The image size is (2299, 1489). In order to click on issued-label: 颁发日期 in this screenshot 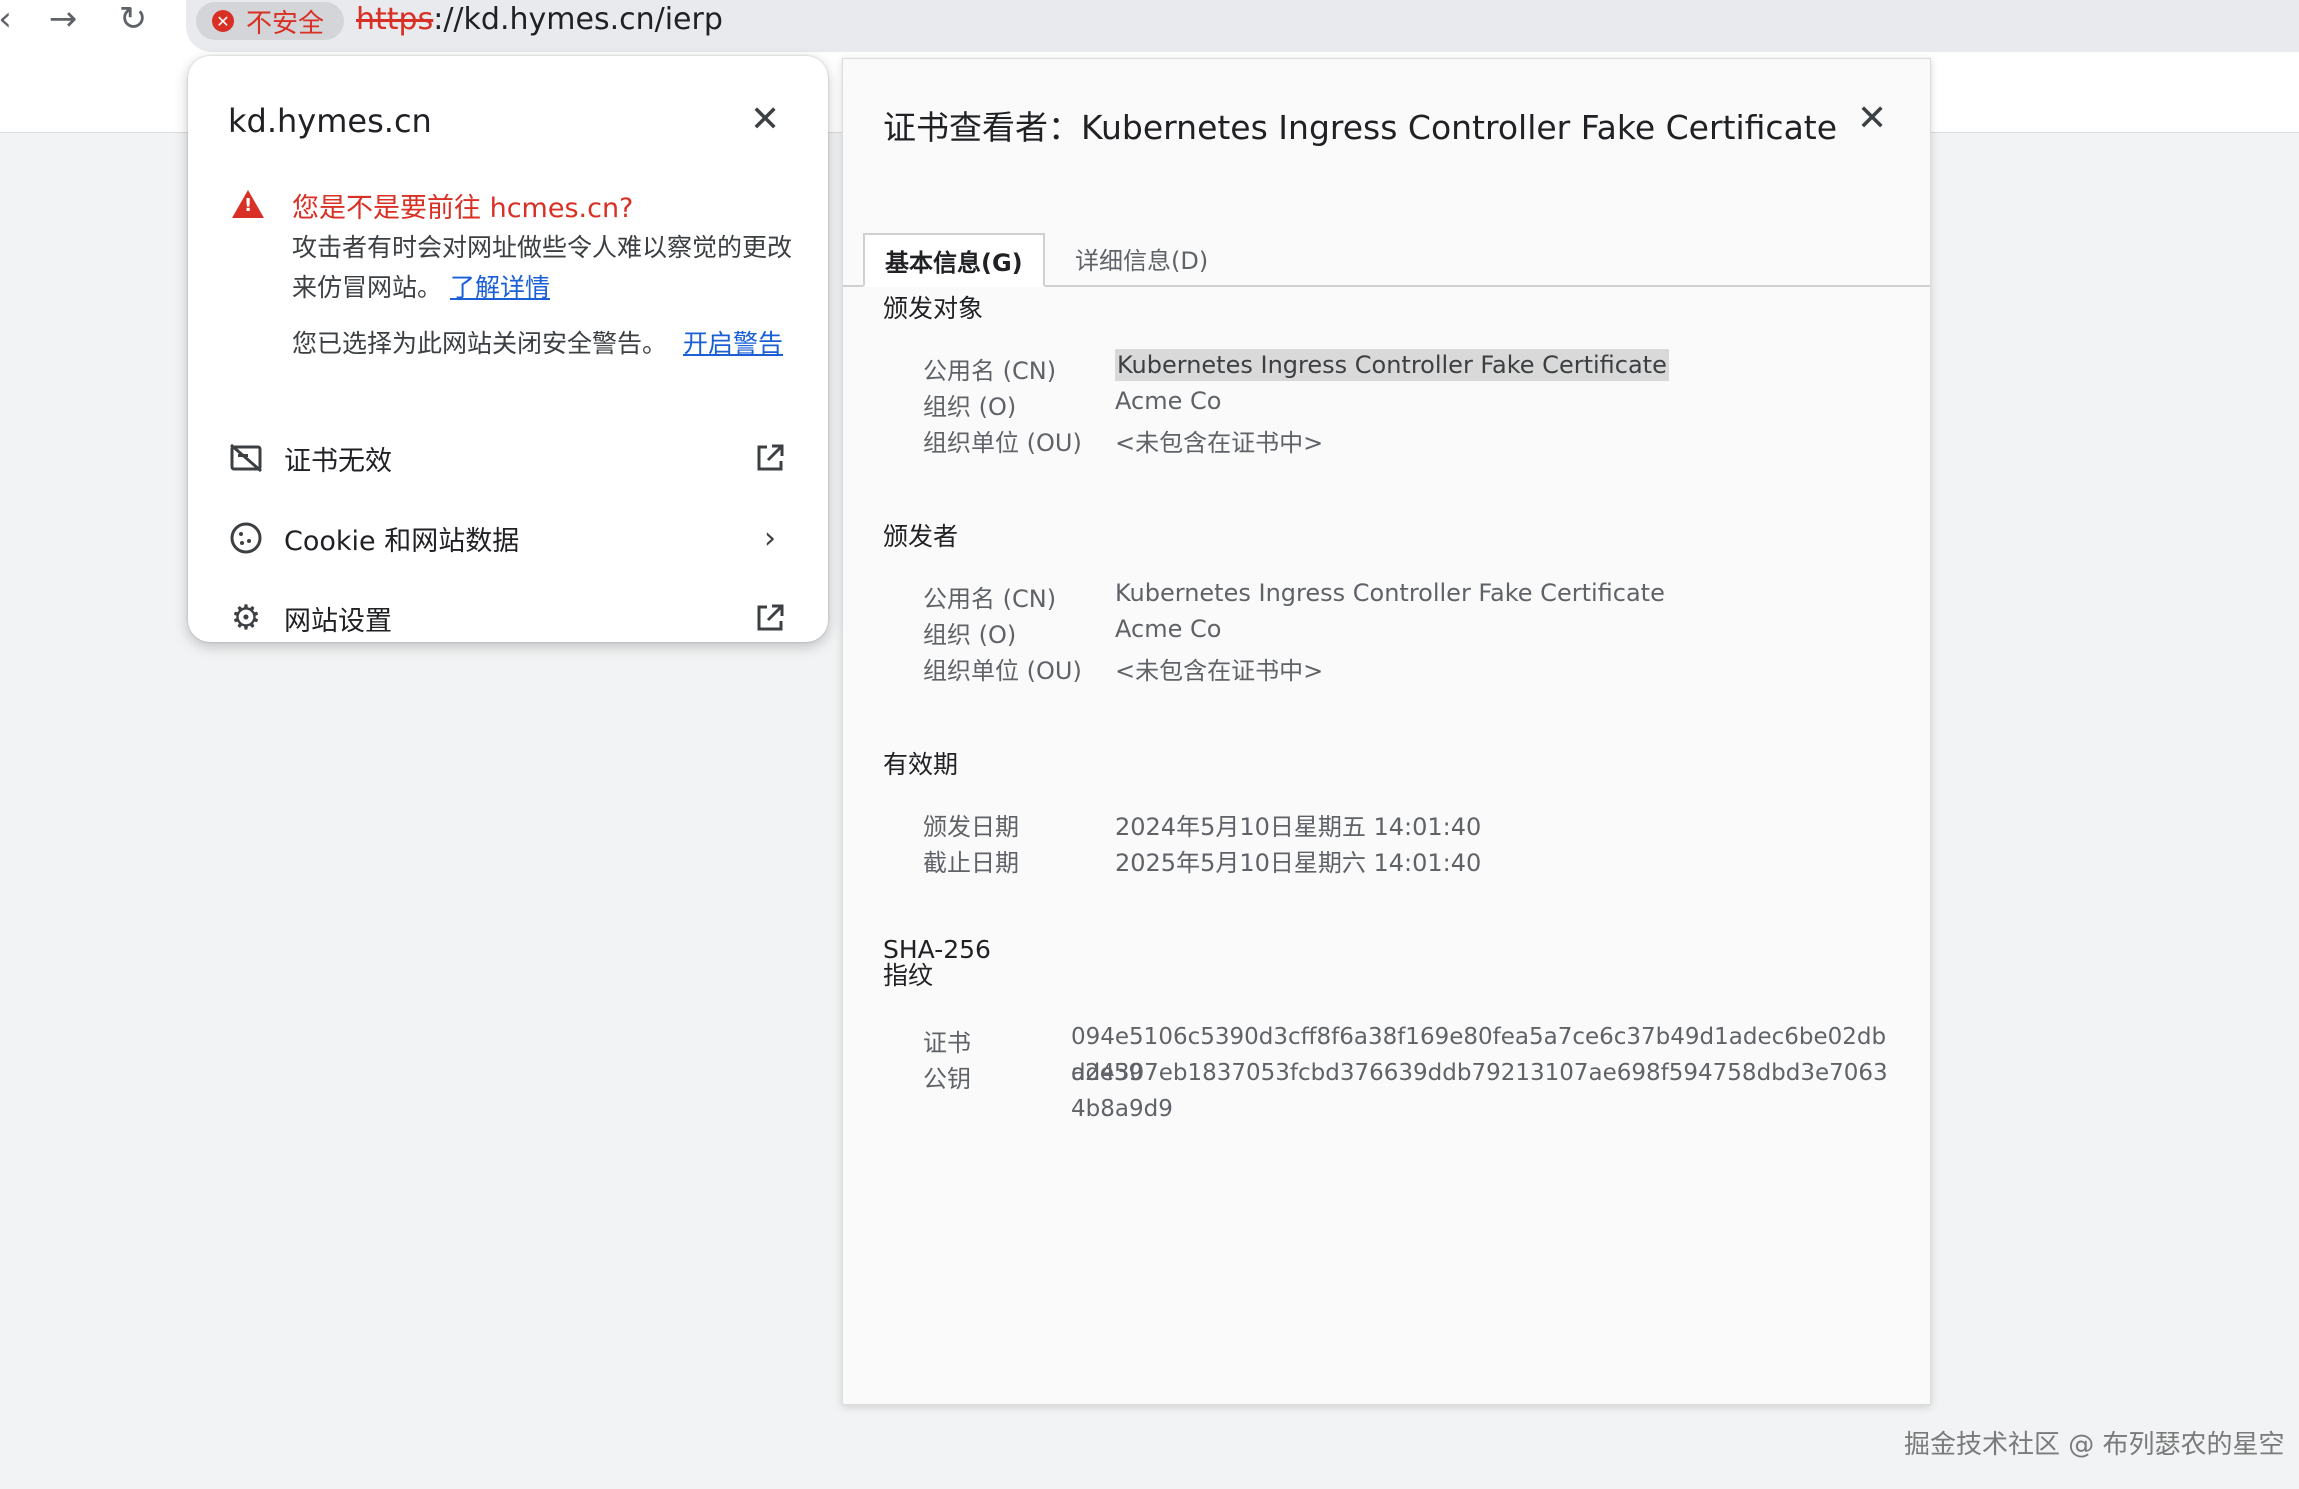, I will do `click(971, 827)`.